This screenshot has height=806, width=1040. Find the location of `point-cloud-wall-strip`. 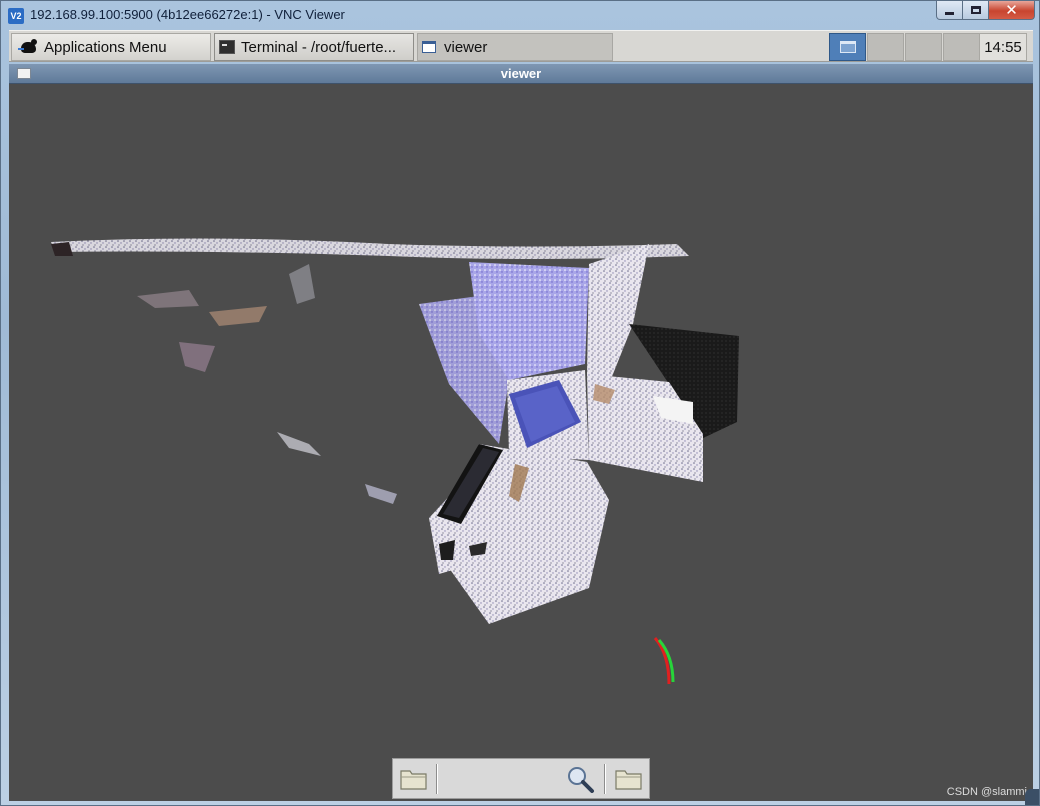

point-cloud-wall-strip is located at coordinates (370, 248).